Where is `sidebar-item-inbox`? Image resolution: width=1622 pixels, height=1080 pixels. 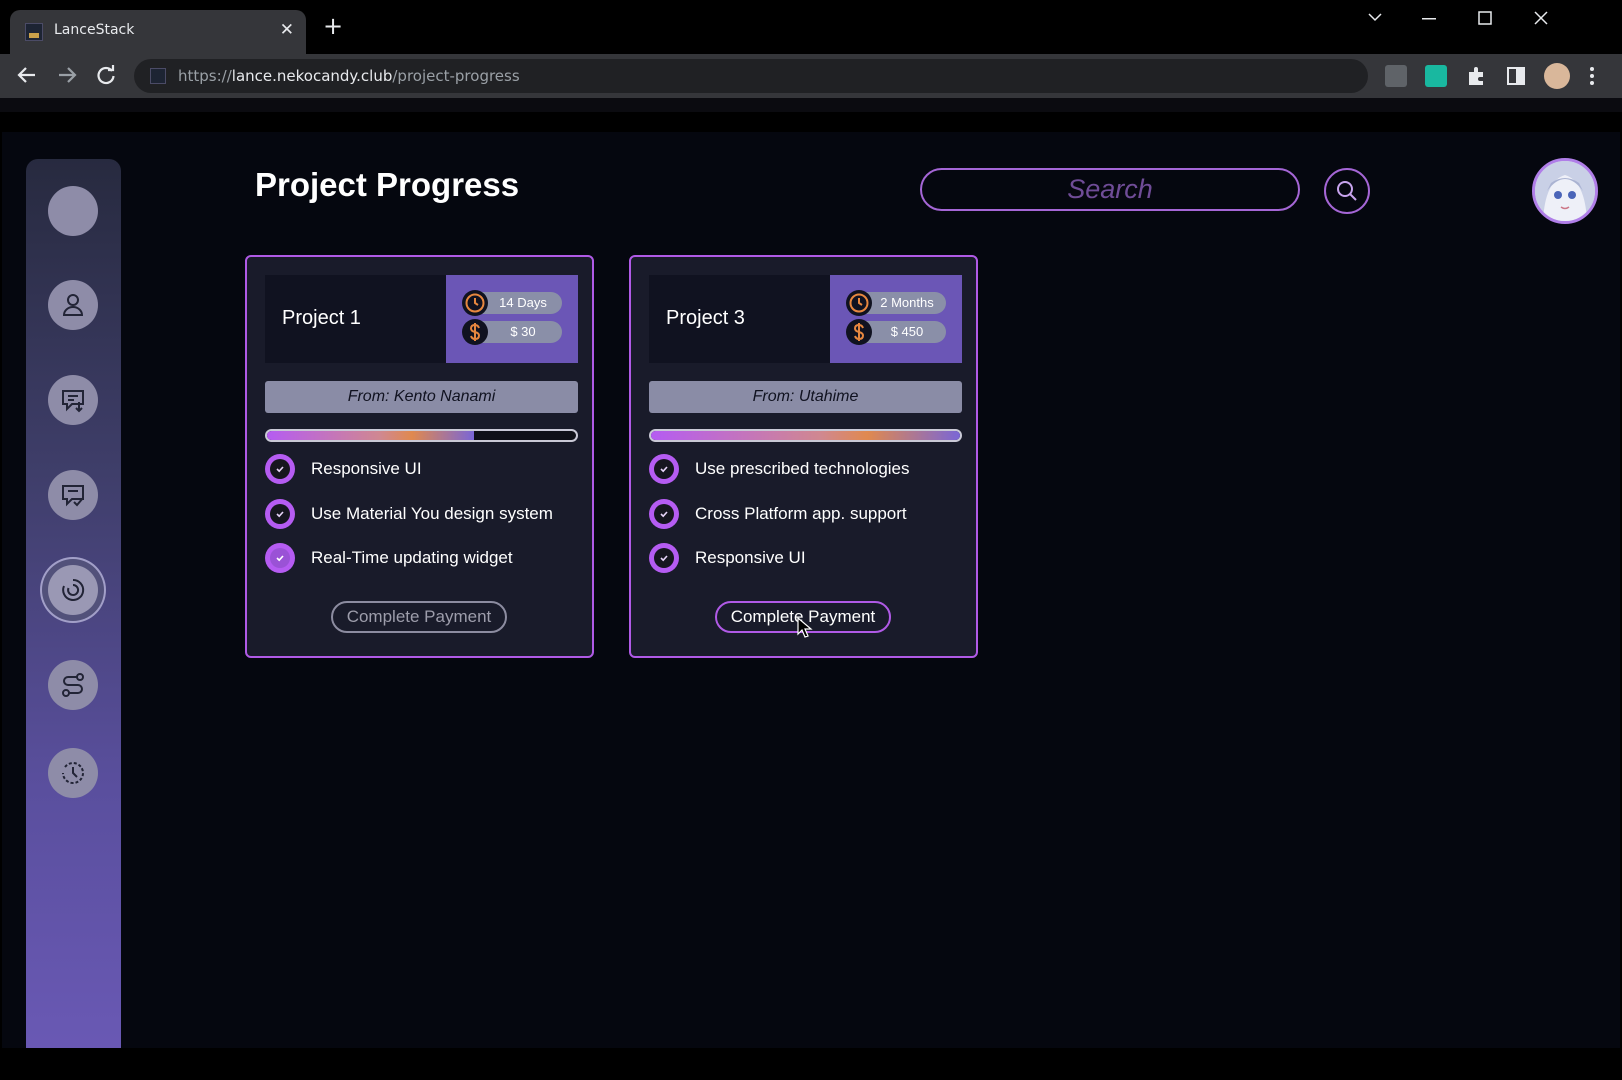
sidebar-item-inbox is located at coordinates (73, 400).